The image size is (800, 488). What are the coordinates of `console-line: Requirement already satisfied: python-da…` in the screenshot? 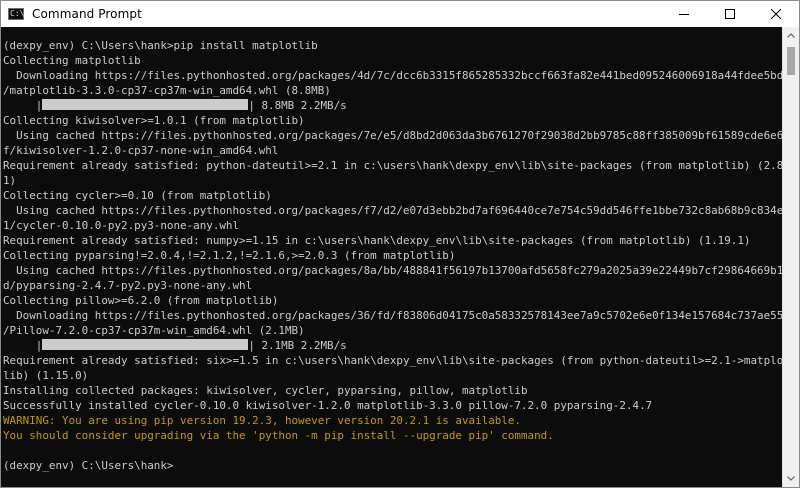 It's located at (392, 165).